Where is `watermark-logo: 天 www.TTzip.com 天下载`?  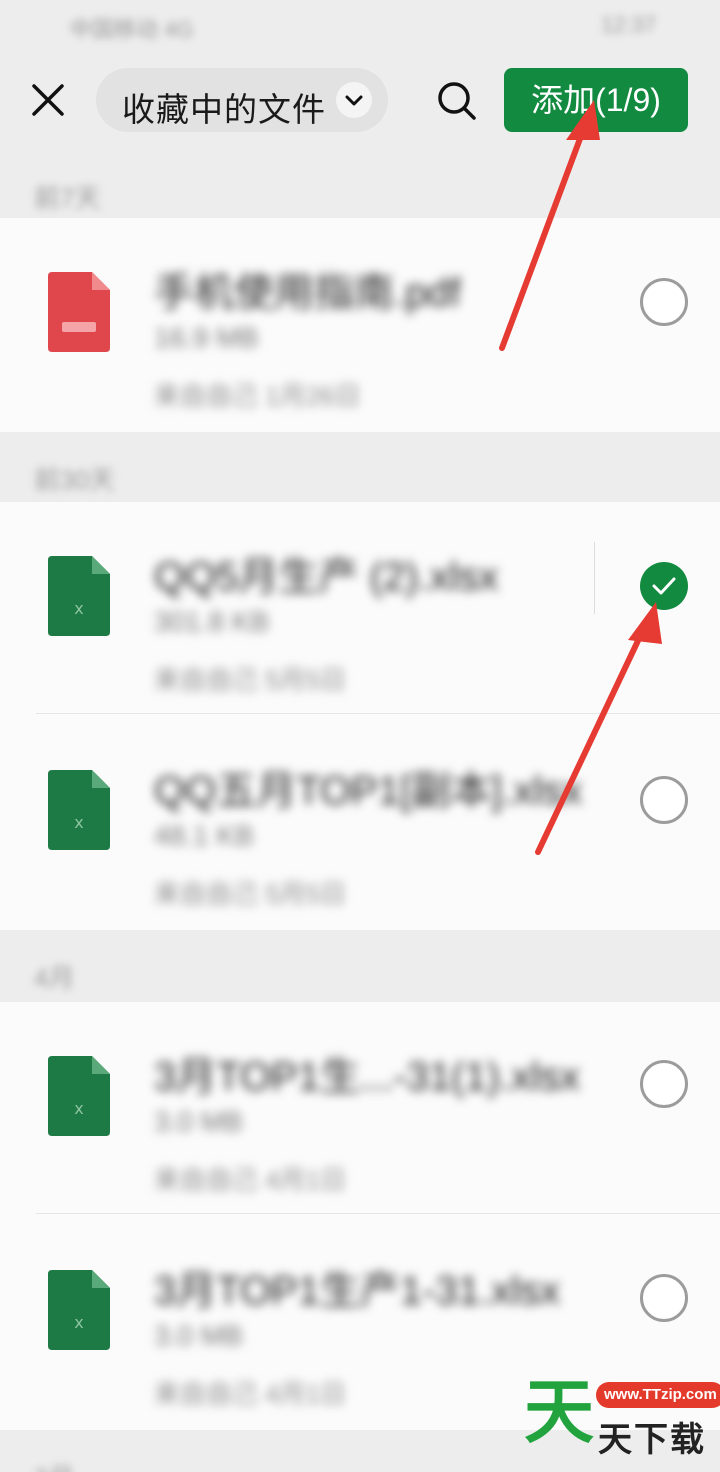 watermark-logo: 天 www.TTzip.com 天下载 is located at coordinates (622, 1416).